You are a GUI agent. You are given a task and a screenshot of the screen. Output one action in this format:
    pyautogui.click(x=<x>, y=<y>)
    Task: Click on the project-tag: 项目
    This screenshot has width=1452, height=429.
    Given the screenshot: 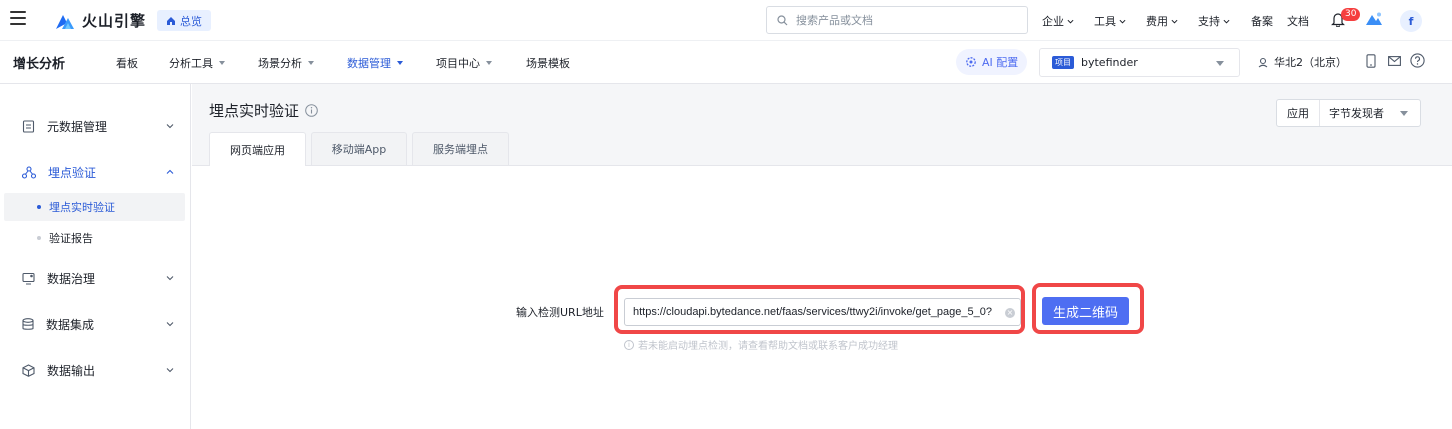 What is the action you would take?
    pyautogui.click(x=1063, y=62)
    